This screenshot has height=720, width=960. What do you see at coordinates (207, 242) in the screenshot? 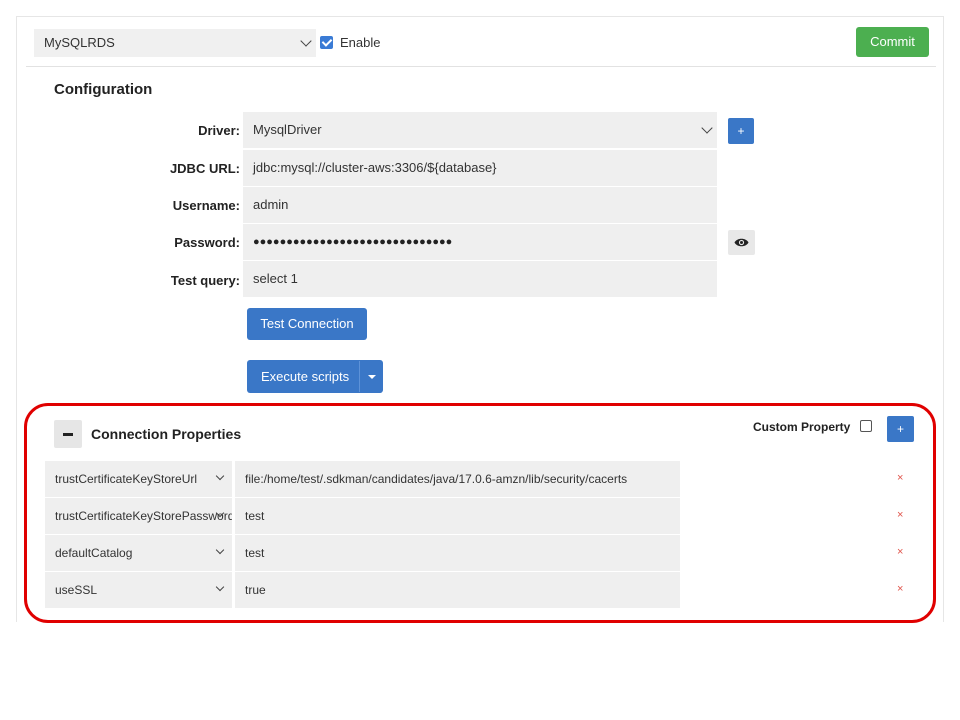
I see `password-label: Password:` at bounding box center [207, 242].